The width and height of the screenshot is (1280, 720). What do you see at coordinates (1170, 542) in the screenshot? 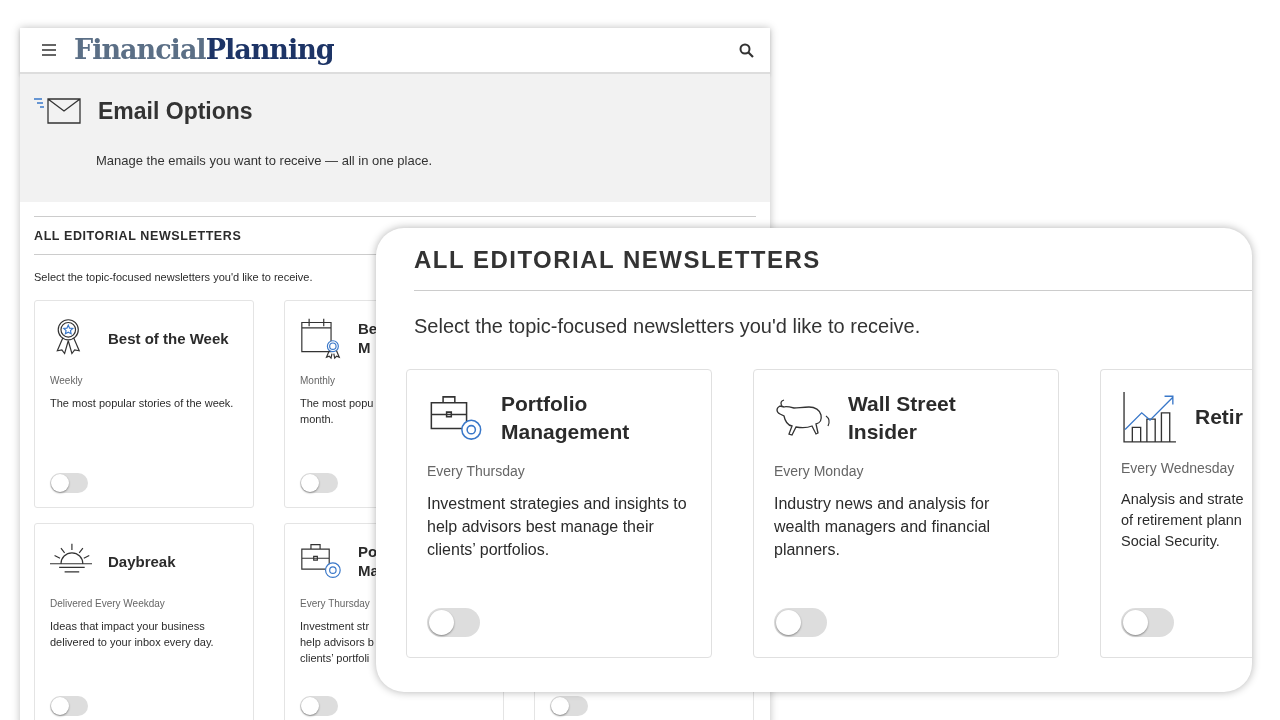
I see `newsletter-description: Social Security.` at bounding box center [1170, 542].